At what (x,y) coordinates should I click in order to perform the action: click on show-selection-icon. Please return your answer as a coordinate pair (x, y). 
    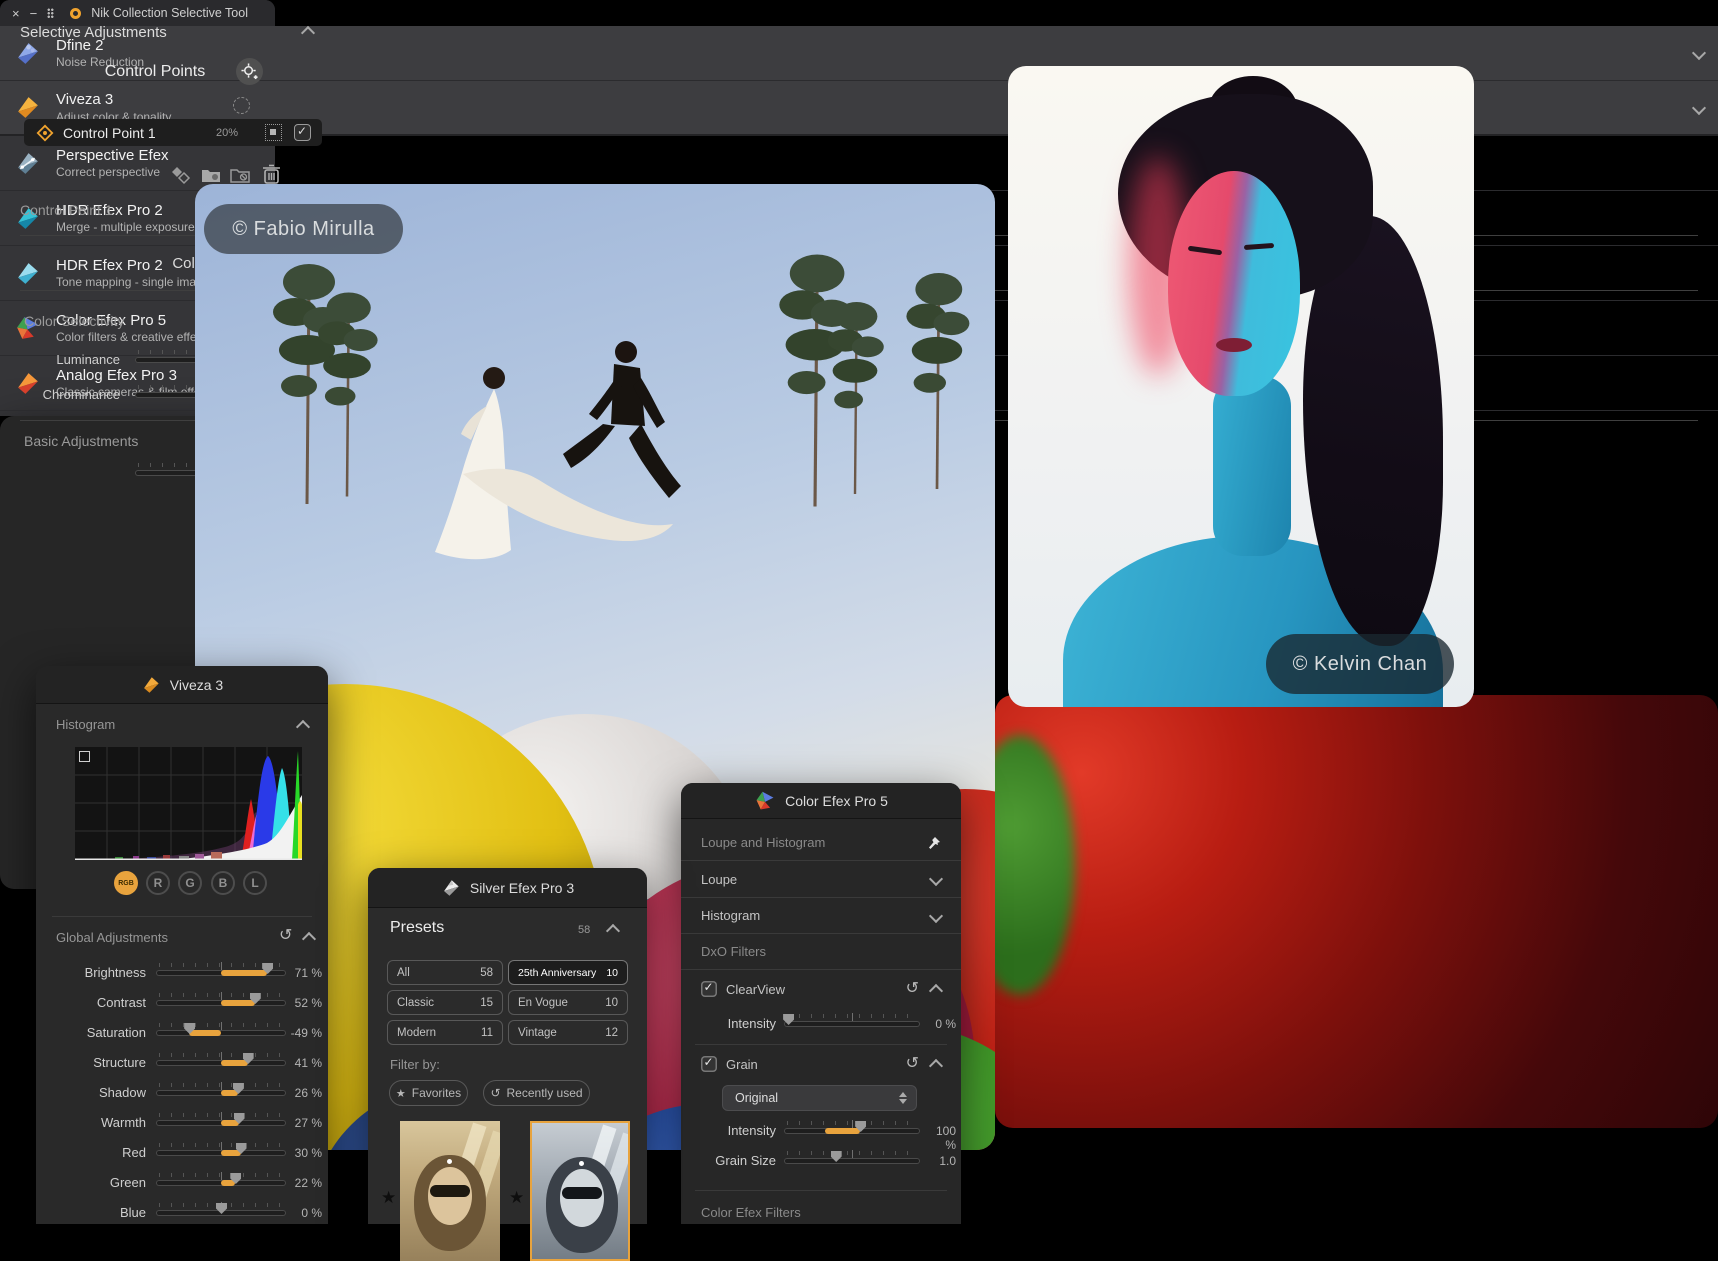
    Looking at the image, I should click on (241, 105).